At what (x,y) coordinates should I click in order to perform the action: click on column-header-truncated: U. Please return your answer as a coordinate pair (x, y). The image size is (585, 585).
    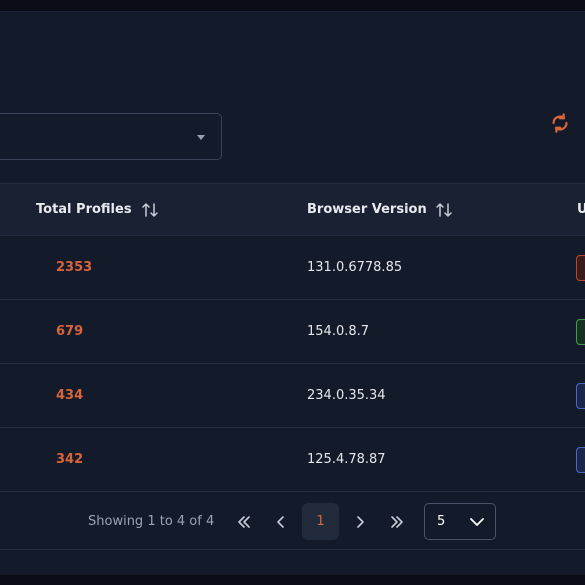
    Looking at the image, I should click on (581, 209).